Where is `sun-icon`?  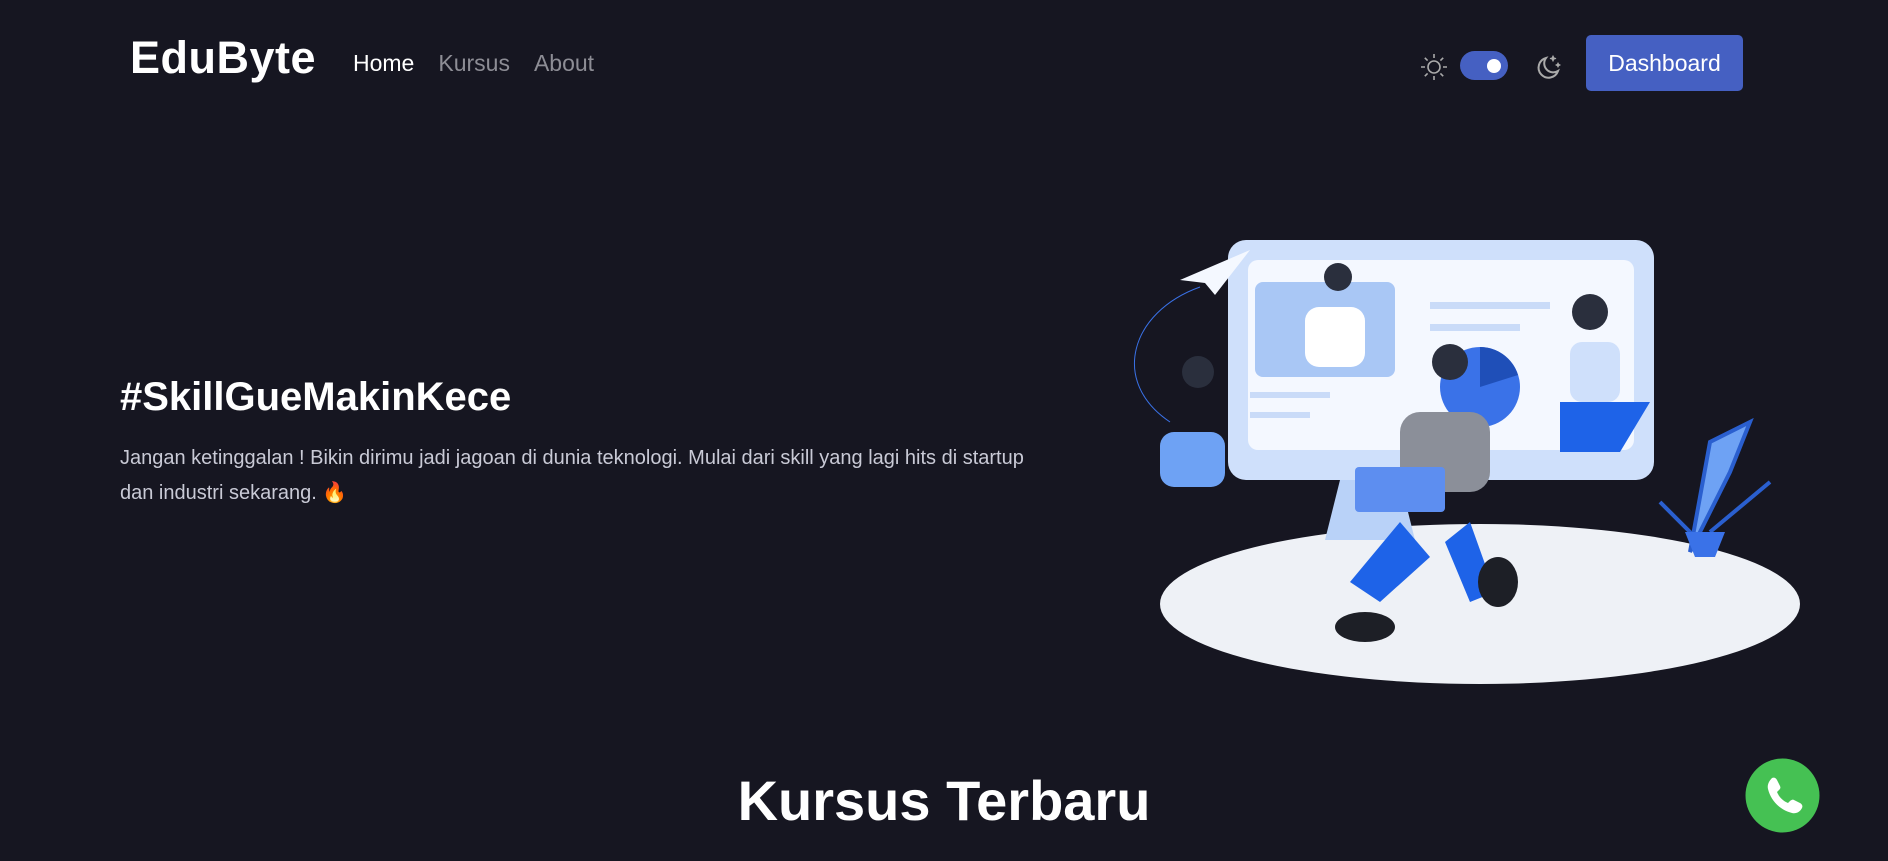 sun-icon is located at coordinates (1434, 67).